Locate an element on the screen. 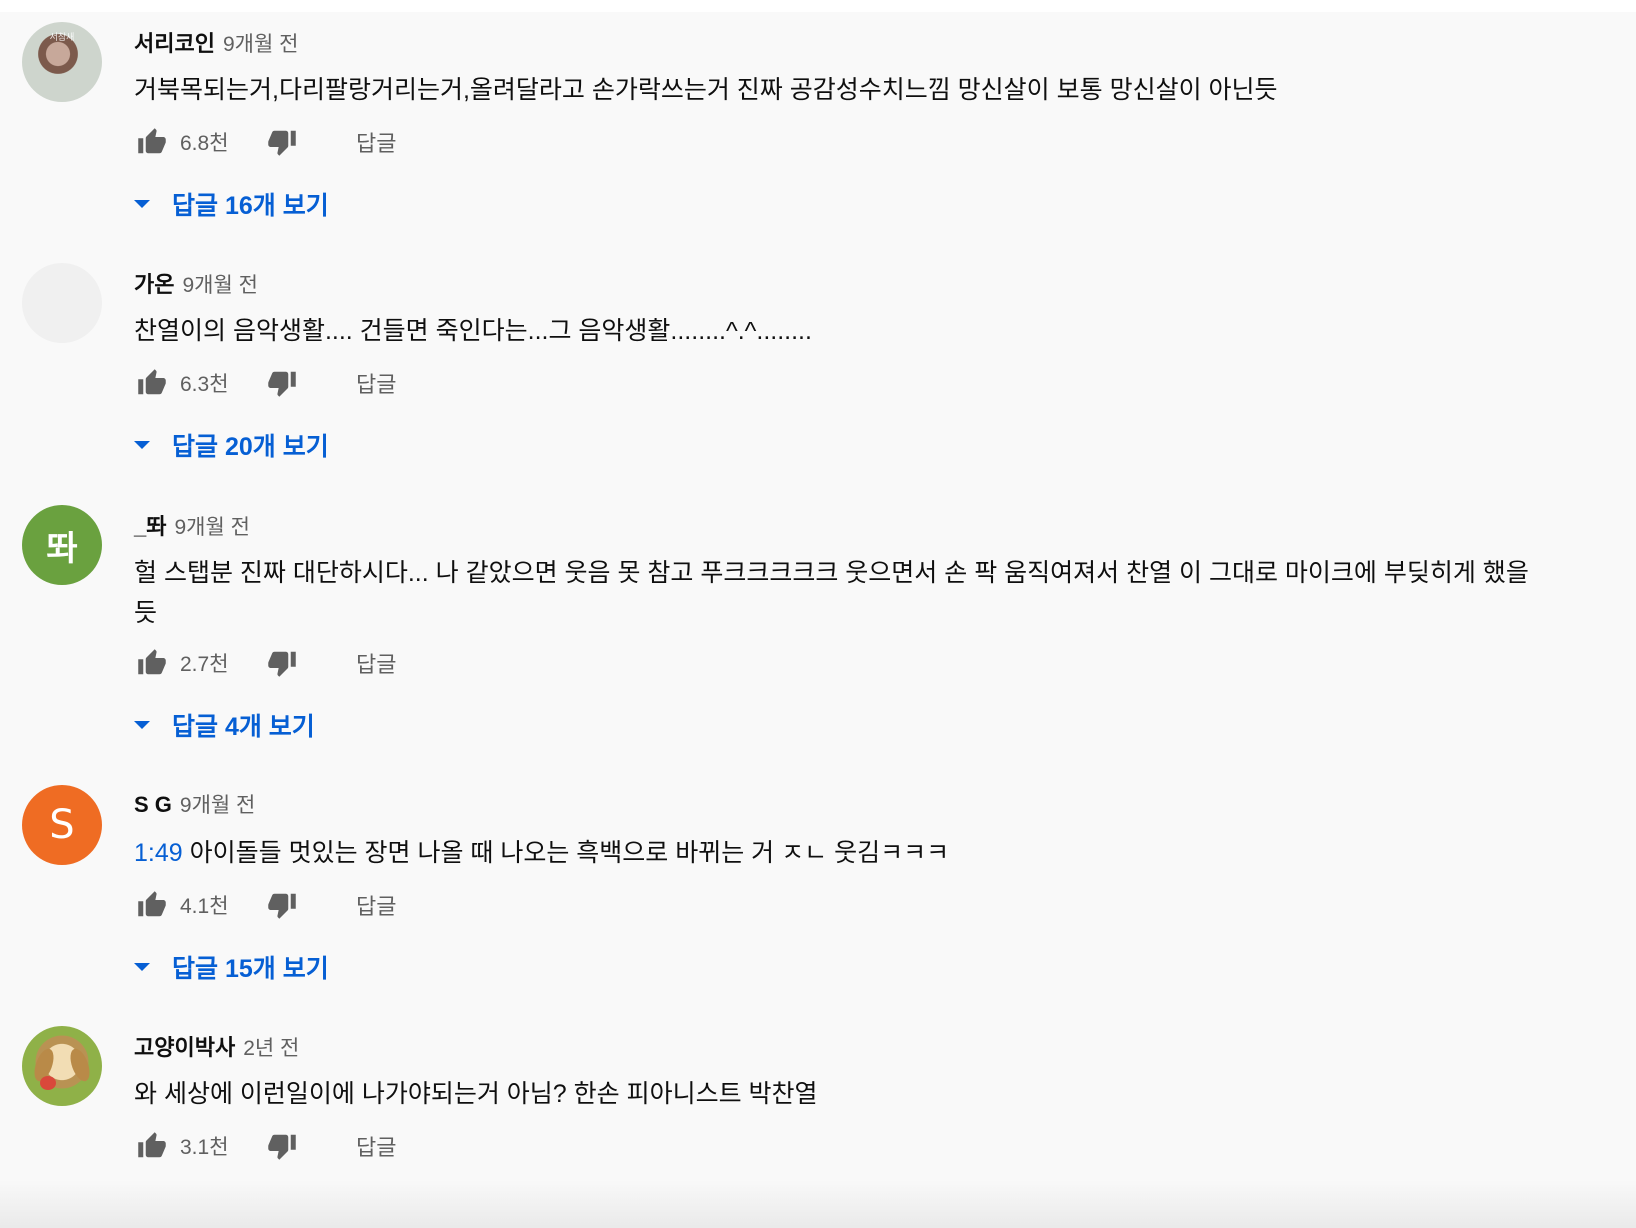 The width and height of the screenshot is (1636, 1228). like-count: 6.3천 is located at coordinates (204, 384).